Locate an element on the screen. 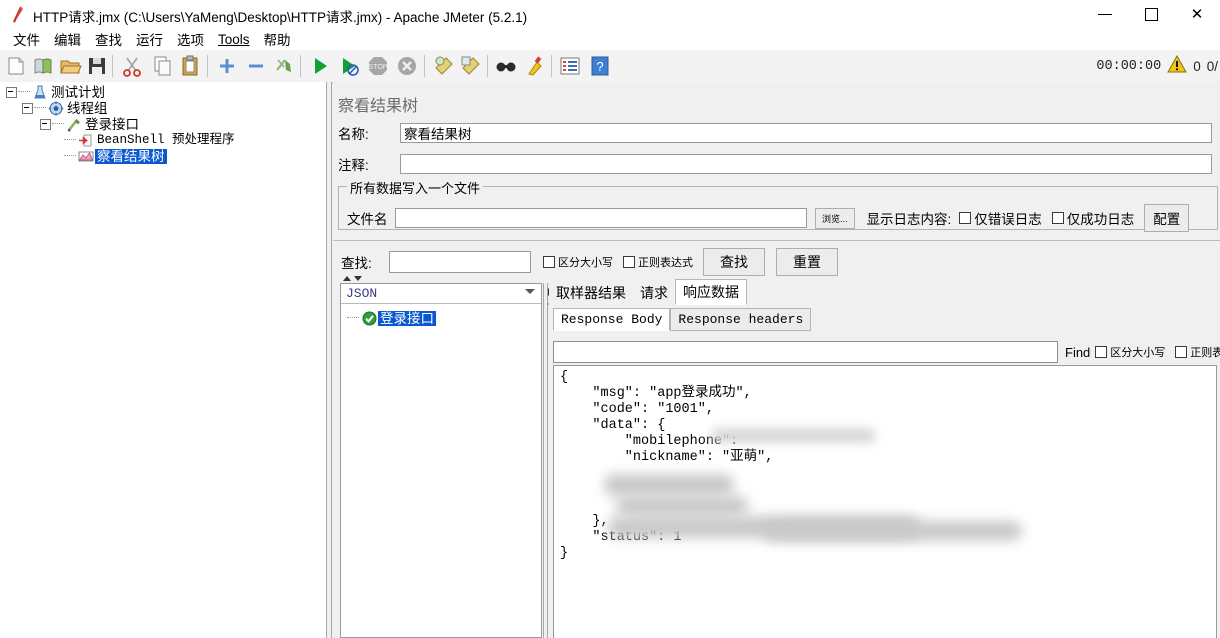  name-input is located at coordinates (806, 133).